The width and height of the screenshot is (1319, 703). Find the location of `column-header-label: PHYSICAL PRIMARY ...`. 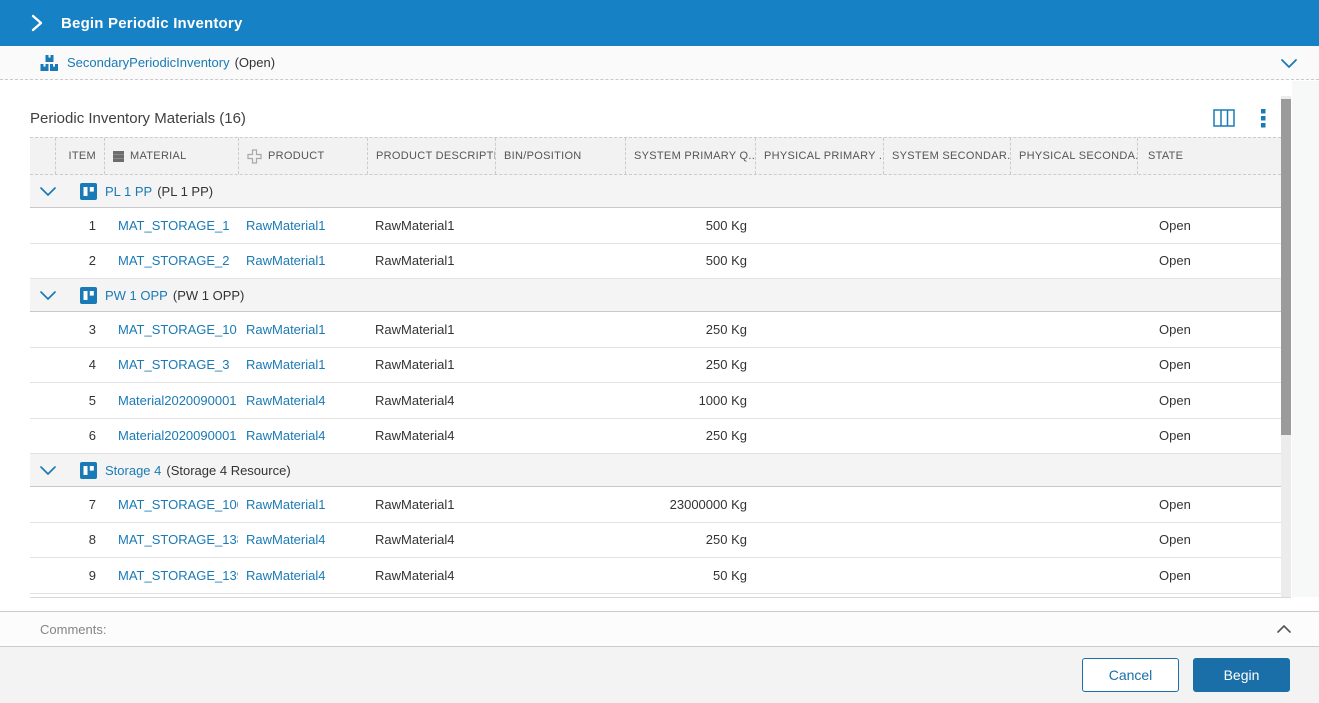

column-header-label: PHYSICAL PRIMARY ... is located at coordinates (823, 156).